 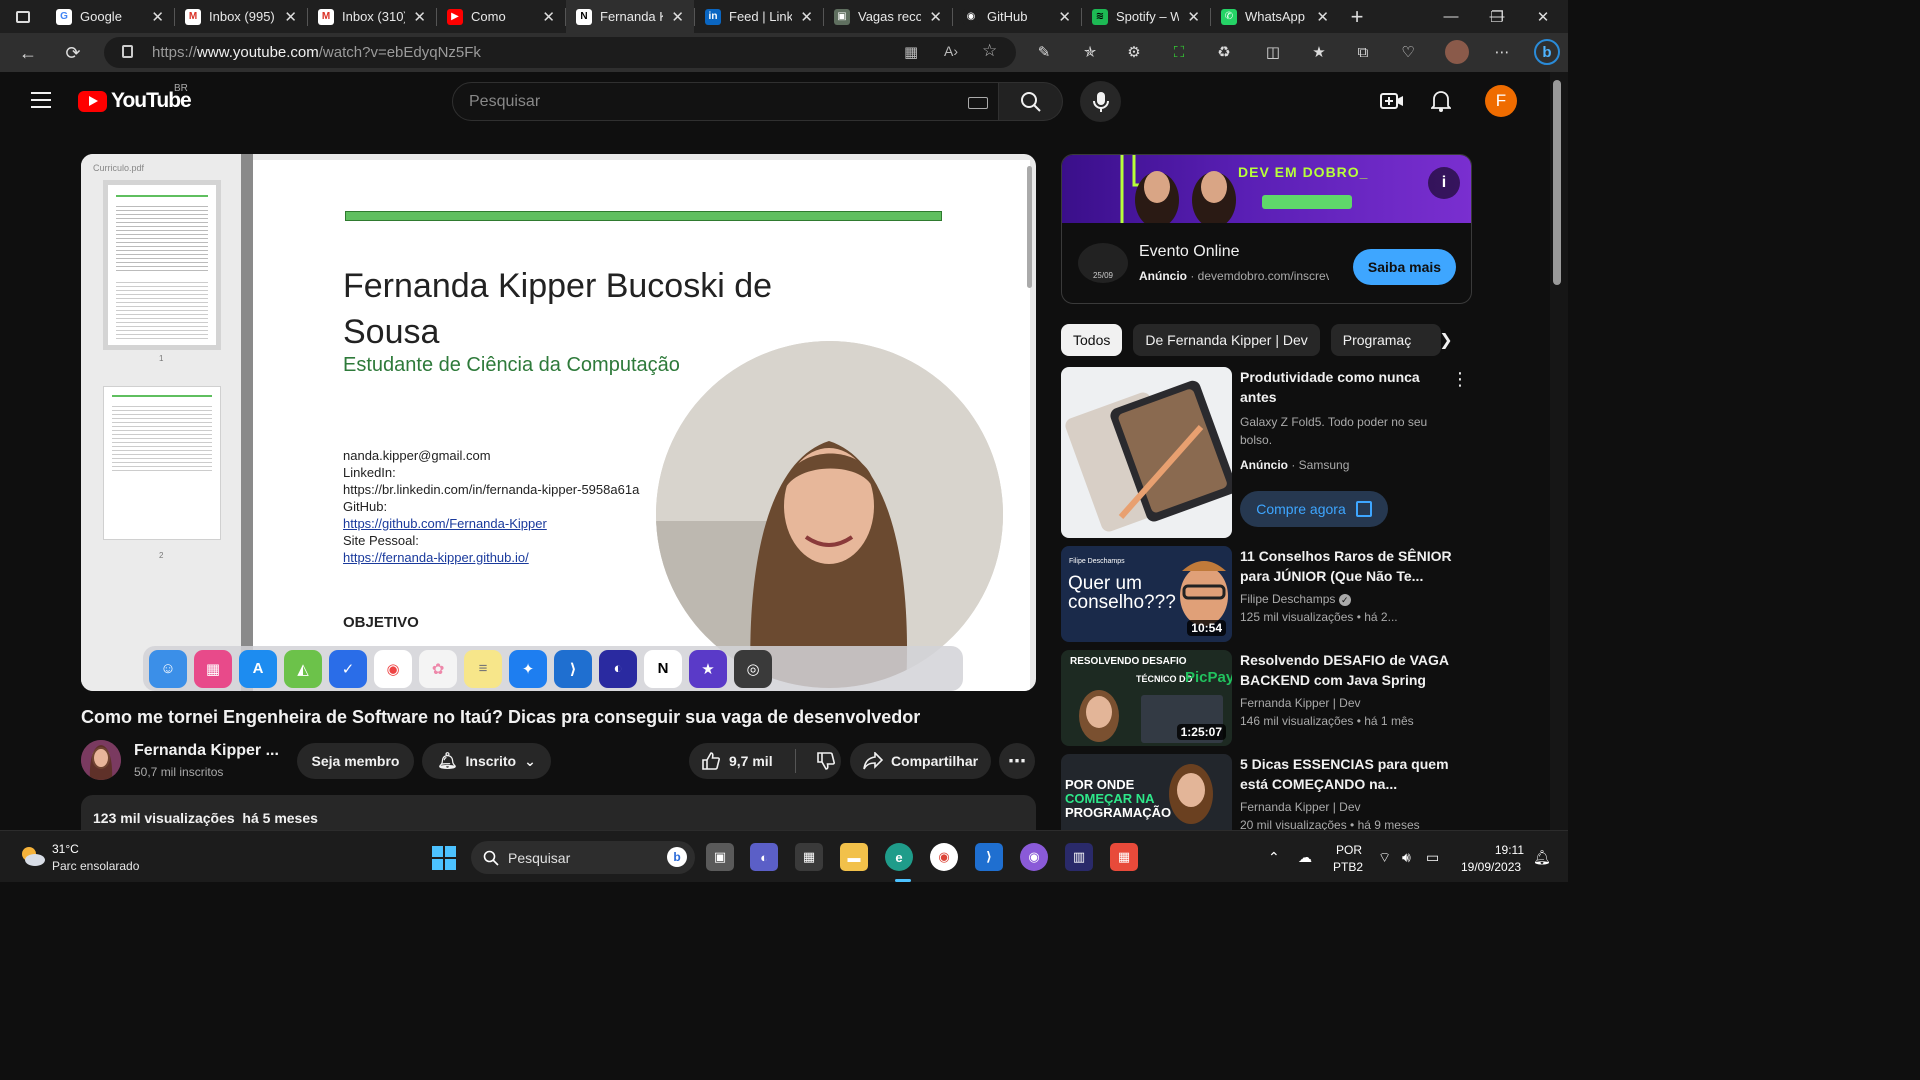 I want to click on notifications-bell-icon, so click(x=1441, y=101).